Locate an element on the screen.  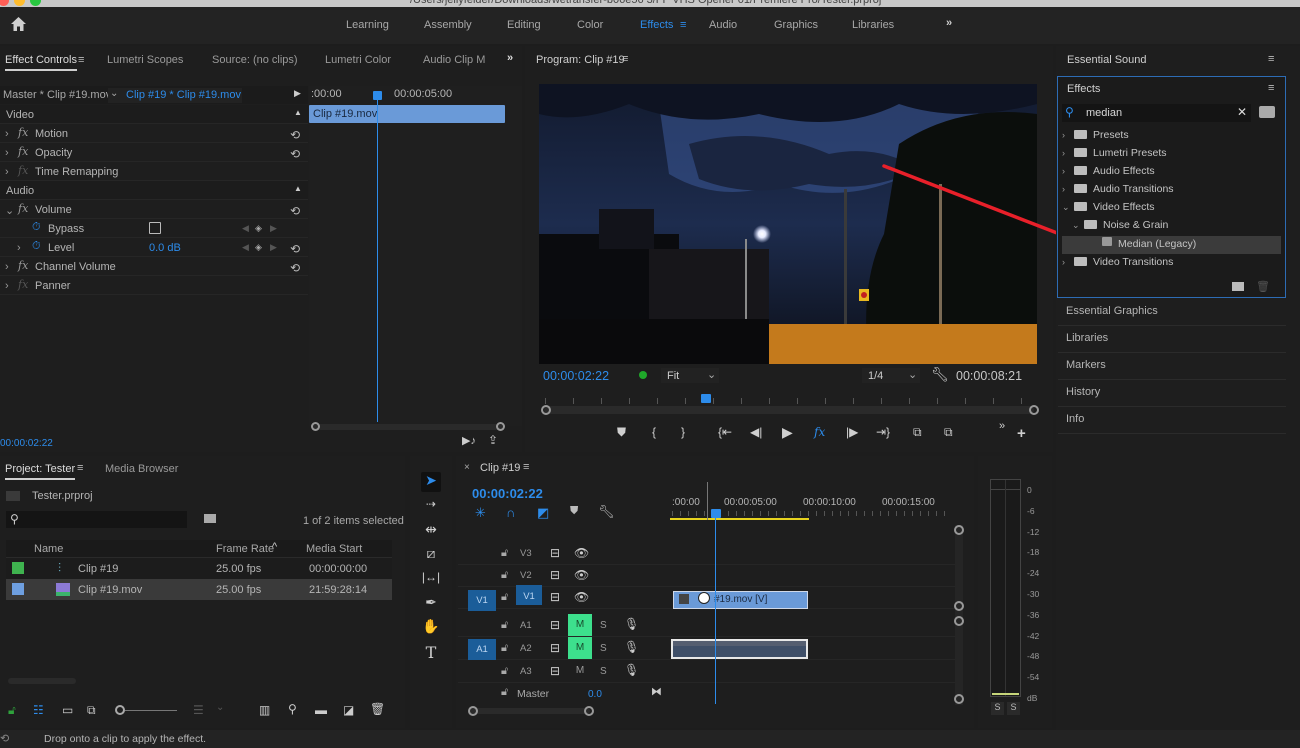
trash-icon: 🗑︎ is located at coordinates (377, 709).